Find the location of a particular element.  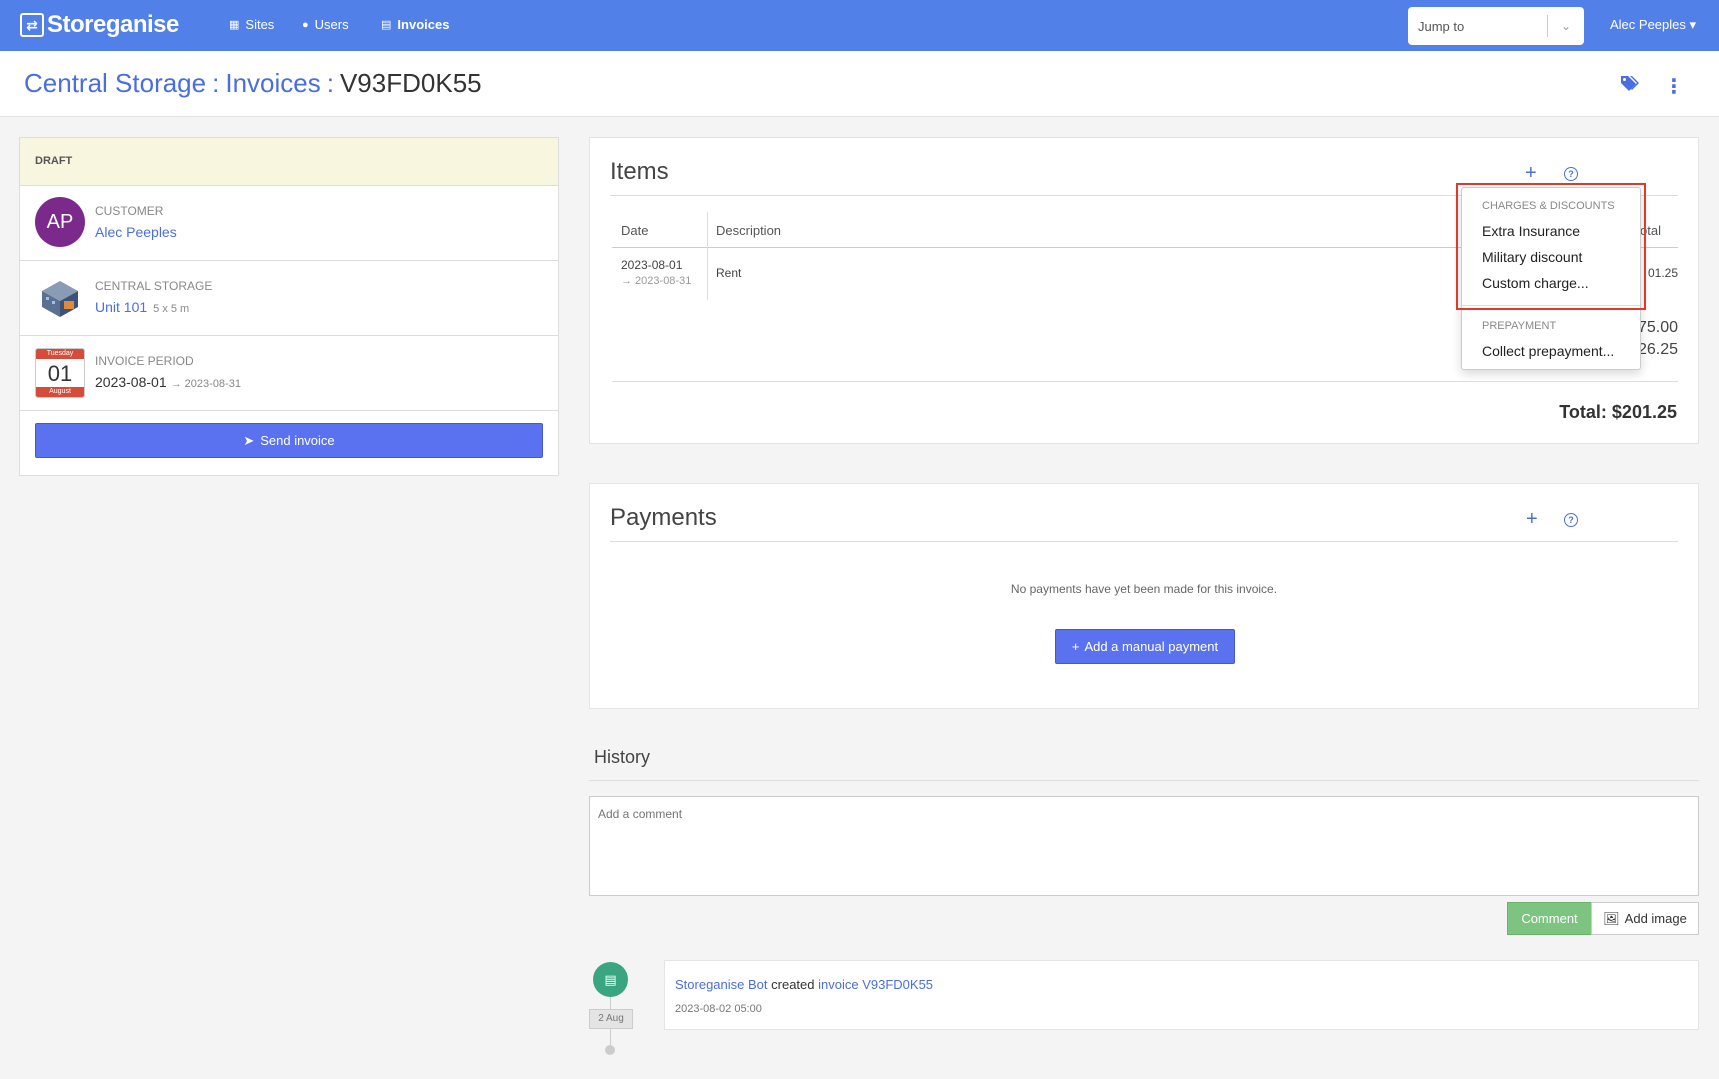

calendar-day: 01 is located at coordinates (60, 373).